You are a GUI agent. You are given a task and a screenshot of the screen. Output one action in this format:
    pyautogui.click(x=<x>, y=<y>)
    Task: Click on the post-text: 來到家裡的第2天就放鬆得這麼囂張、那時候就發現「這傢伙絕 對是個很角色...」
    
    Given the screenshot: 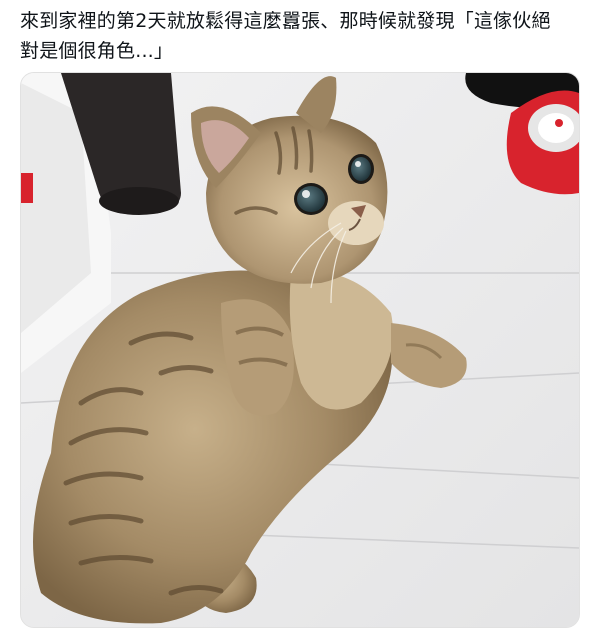 What is the action you would take?
    pyautogui.click(x=300, y=36)
    